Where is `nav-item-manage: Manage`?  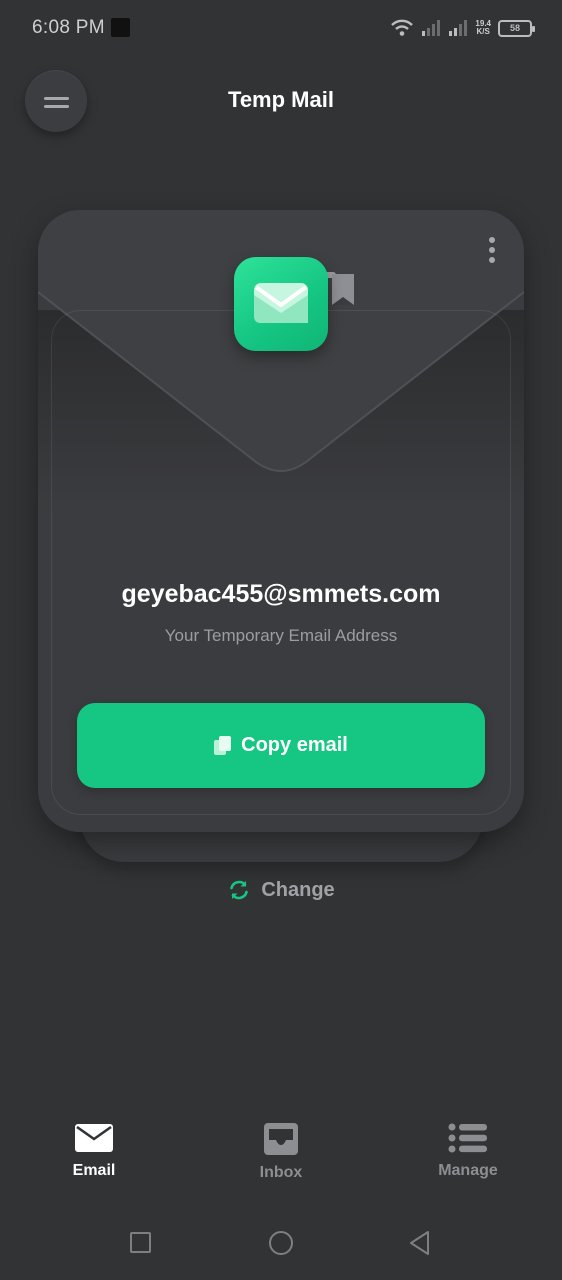 nav-item-manage: Manage is located at coordinates (468, 1151).